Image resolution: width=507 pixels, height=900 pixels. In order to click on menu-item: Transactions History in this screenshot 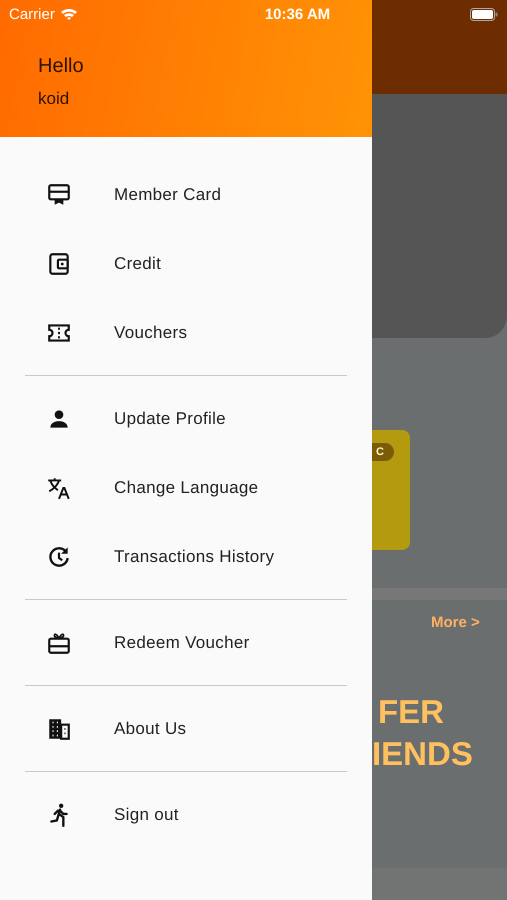, I will do `click(186, 556)`.